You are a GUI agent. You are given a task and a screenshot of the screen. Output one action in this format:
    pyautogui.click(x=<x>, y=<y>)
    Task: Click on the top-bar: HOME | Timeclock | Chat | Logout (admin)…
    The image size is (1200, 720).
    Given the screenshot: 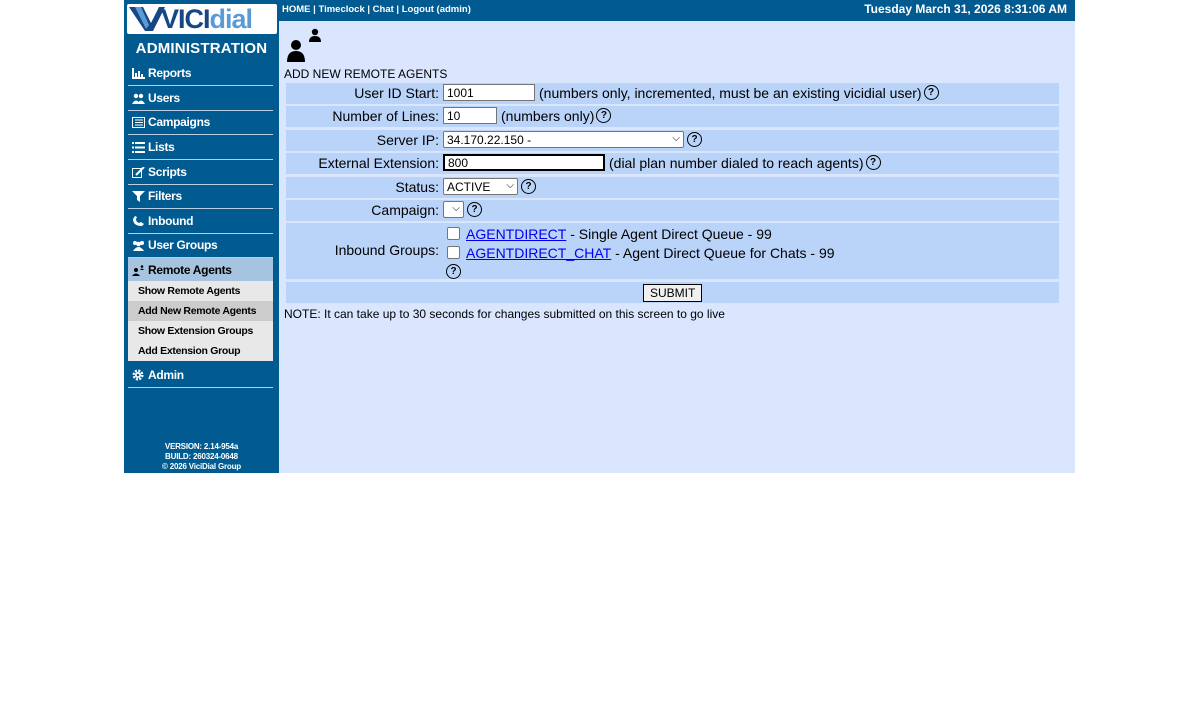 What is the action you would take?
    pyautogui.click(x=677, y=10)
    